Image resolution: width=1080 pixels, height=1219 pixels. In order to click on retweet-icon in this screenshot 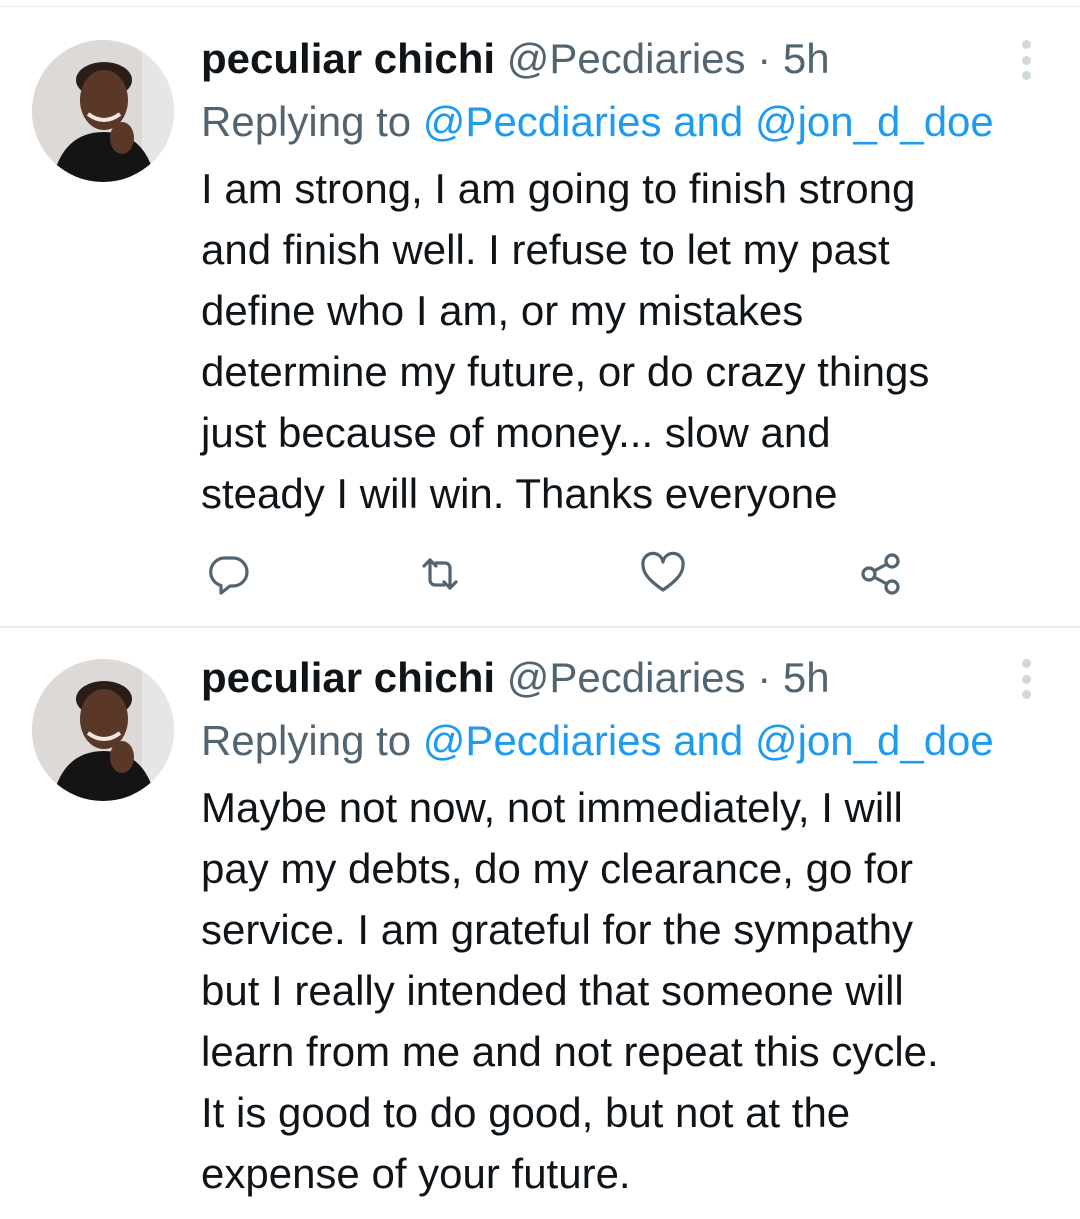, I will do `click(440, 574)`.